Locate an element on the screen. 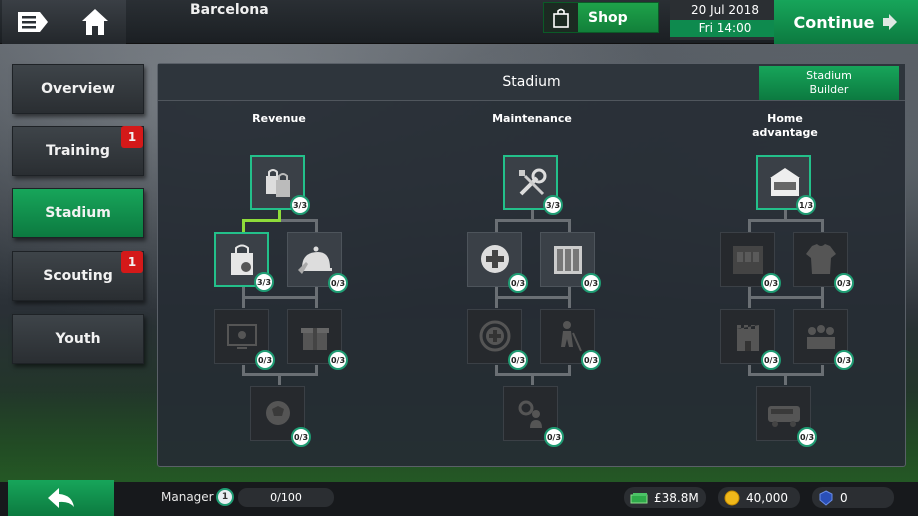 This screenshot has height=516, width=918. medical-cross-icon is located at coordinates (495, 259).